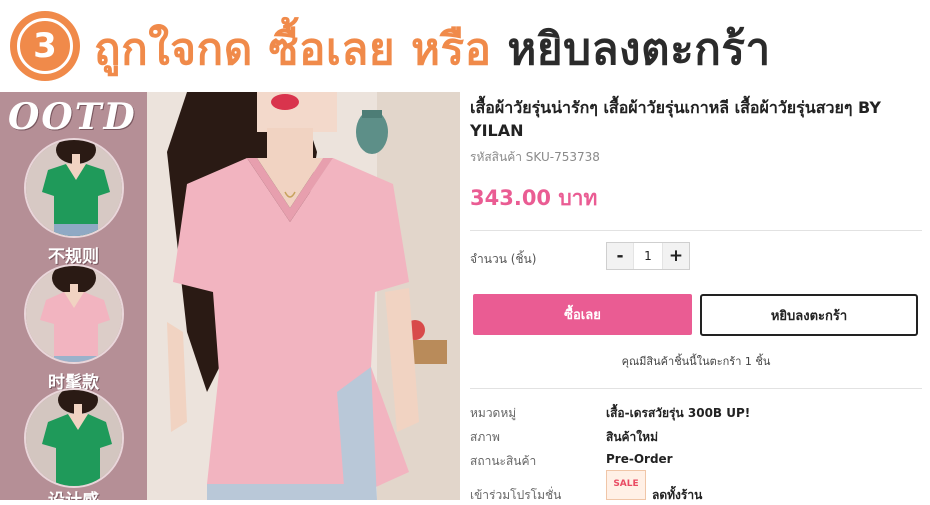  Describe the element at coordinates (74, 188) in the screenshot. I see `green-shirt-thumbnail` at that location.